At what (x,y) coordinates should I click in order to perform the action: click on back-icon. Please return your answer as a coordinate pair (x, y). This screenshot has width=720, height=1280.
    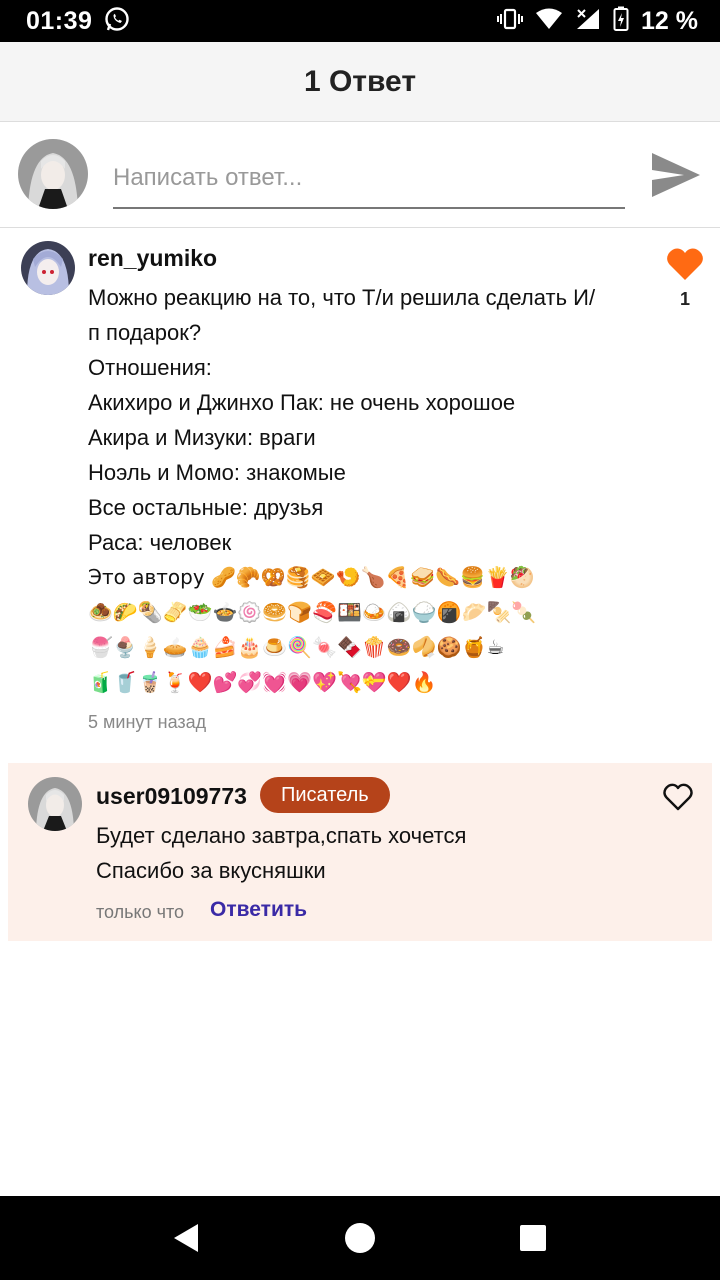
    Looking at the image, I should click on (187, 1238).